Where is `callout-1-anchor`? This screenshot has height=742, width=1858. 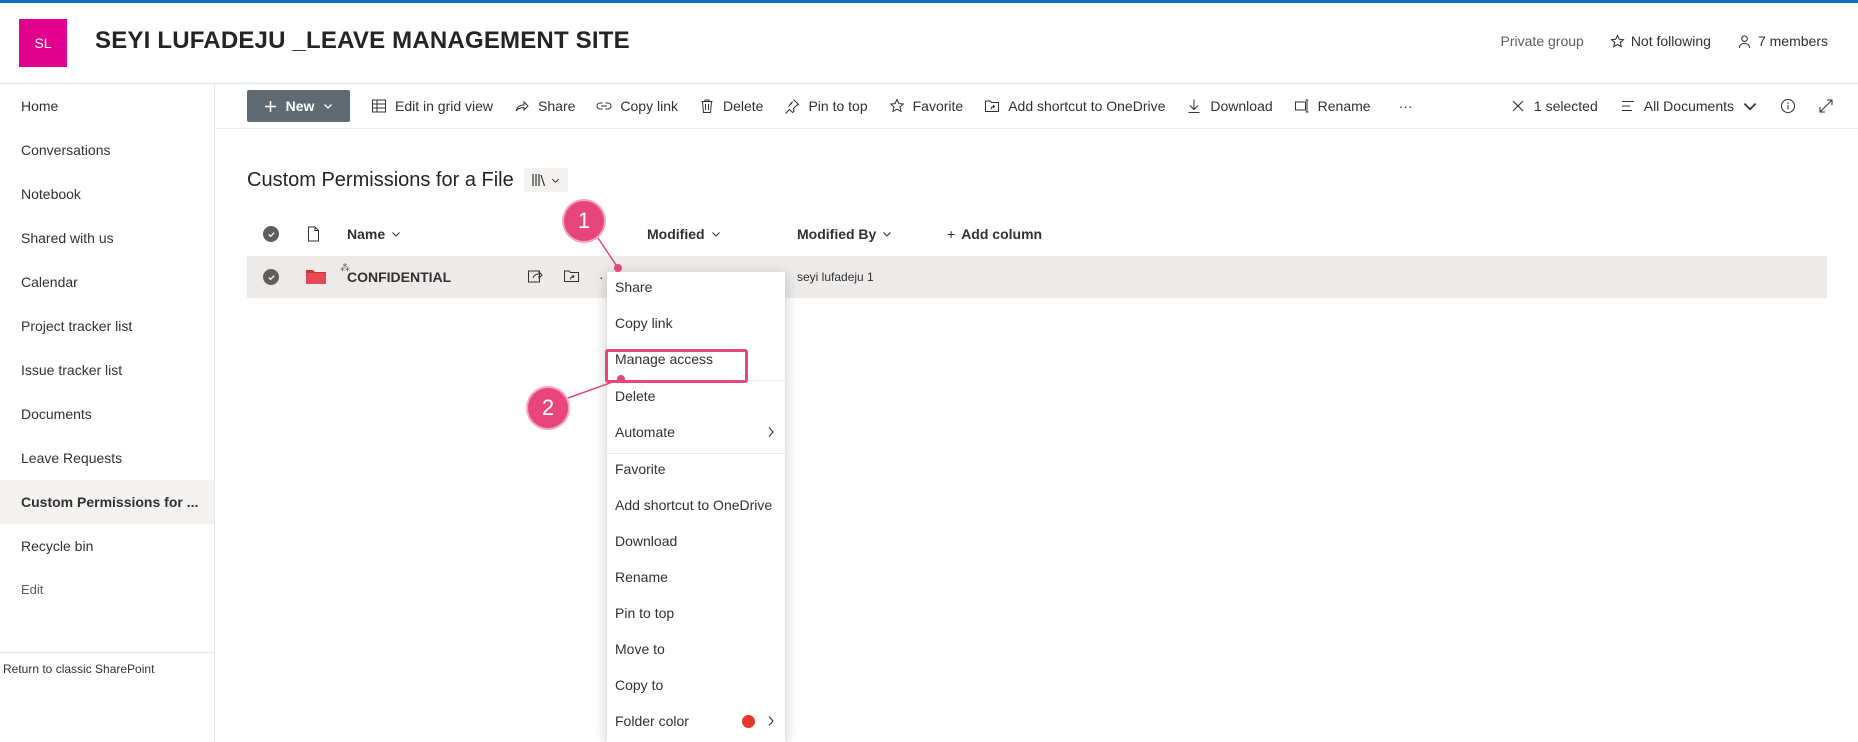 callout-1-anchor is located at coordinates (618, 268).